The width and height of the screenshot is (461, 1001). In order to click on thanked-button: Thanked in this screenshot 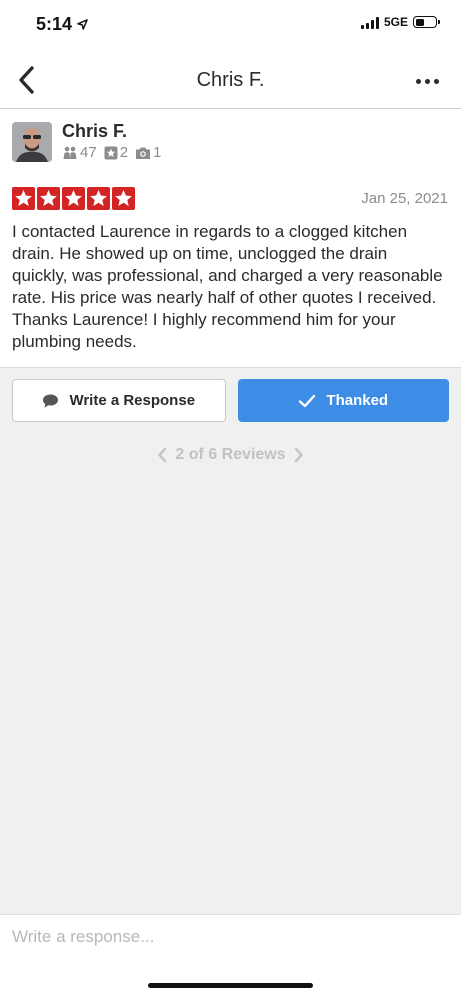, I will do `click(343, 400)`.